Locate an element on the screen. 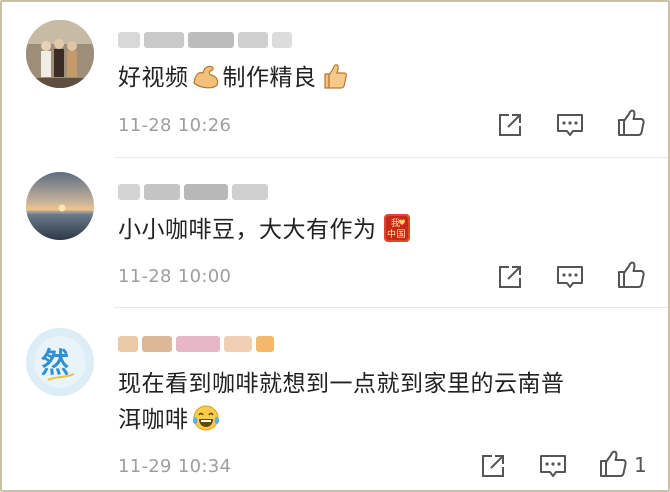  avatar-char: 然 is located at coordinates (55, 362).